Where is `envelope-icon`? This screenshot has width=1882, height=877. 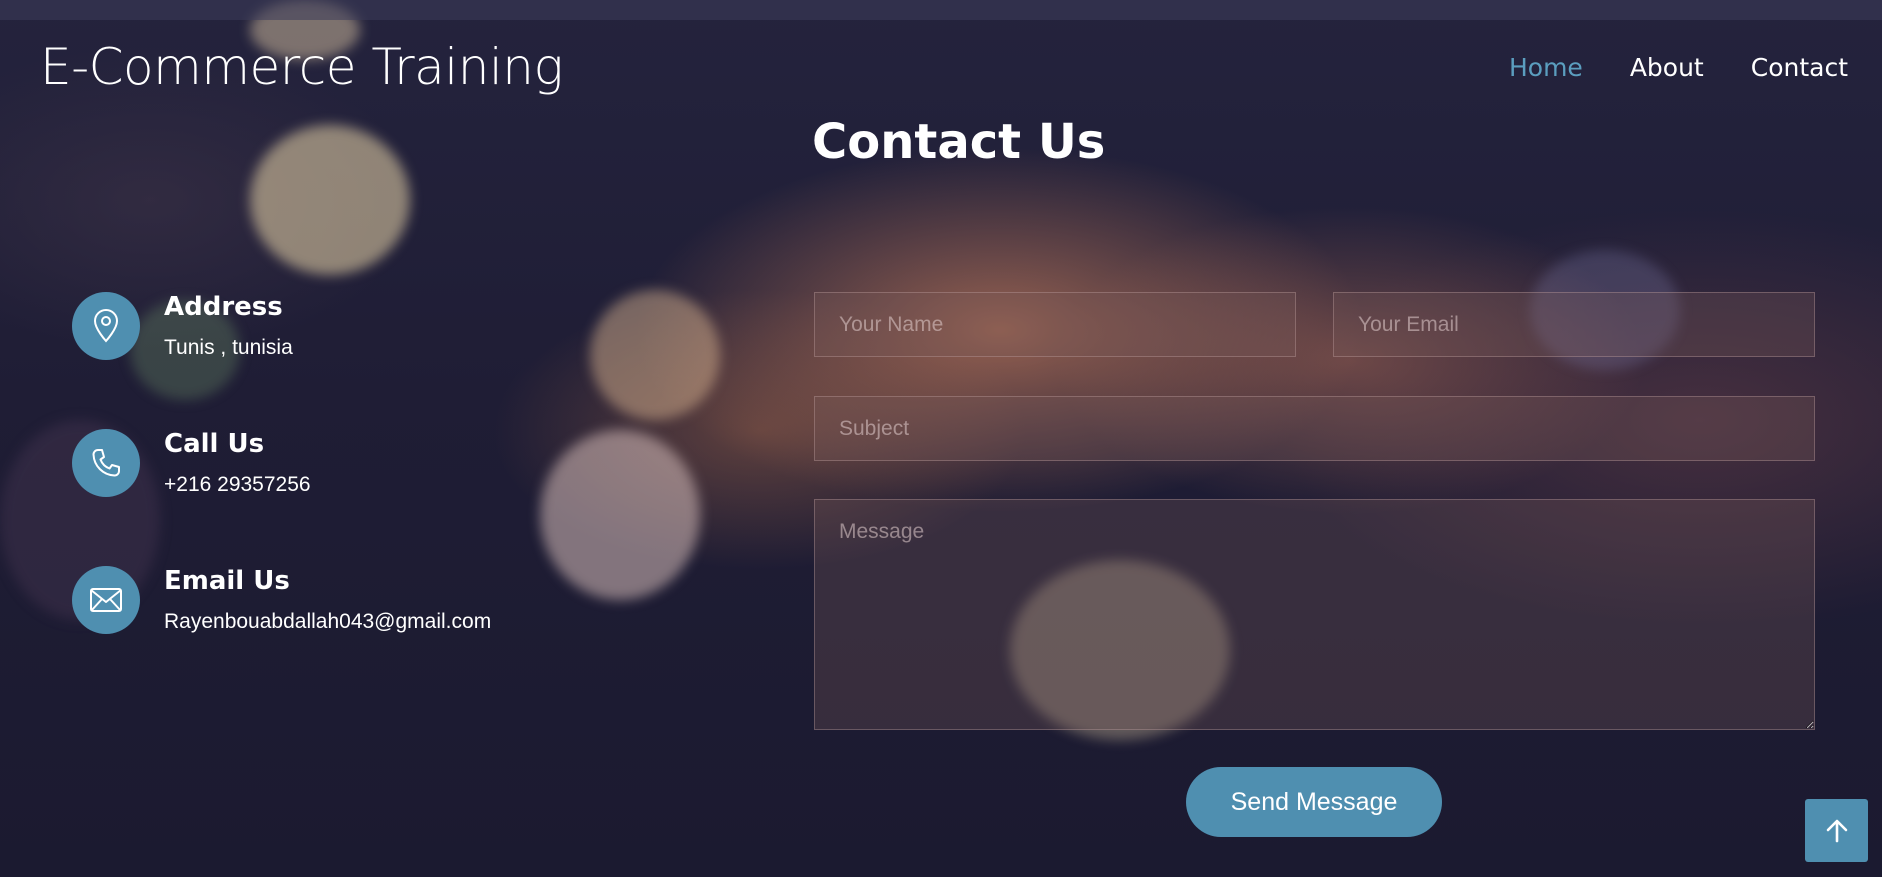 envelope-icon is located at coordinates (106, 600).